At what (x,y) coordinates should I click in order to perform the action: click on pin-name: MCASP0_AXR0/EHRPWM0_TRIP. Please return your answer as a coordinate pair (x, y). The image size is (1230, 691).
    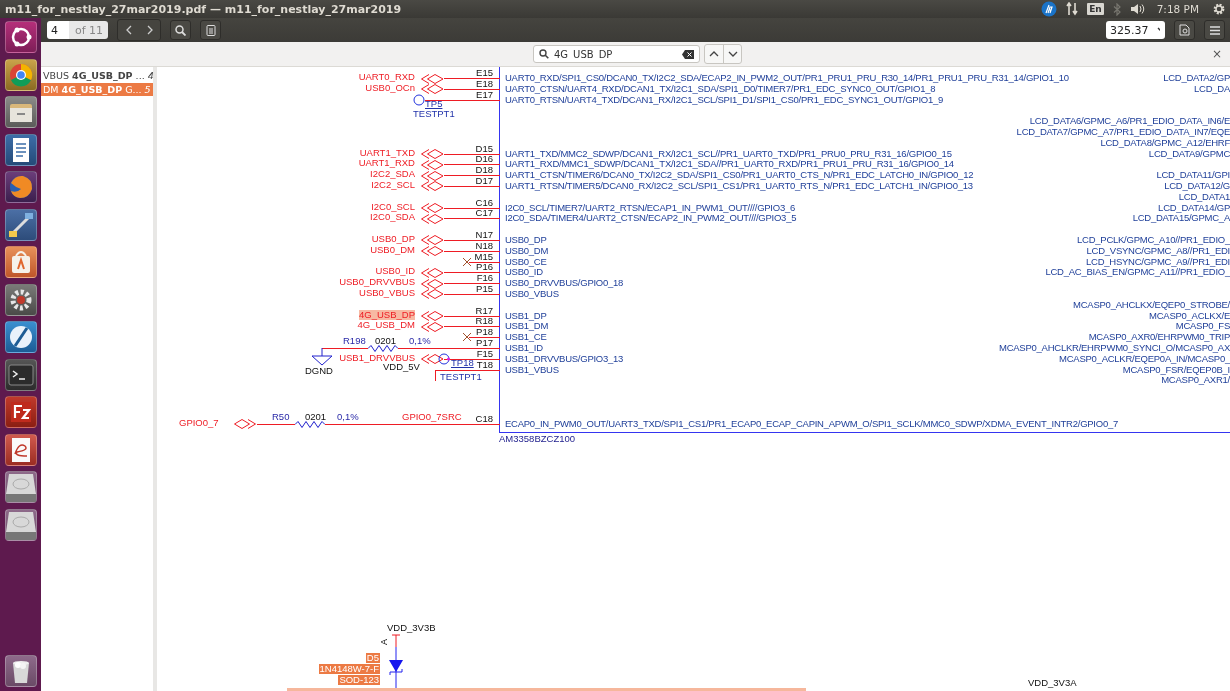
    Looking at the image, I should click on (1158, 336).